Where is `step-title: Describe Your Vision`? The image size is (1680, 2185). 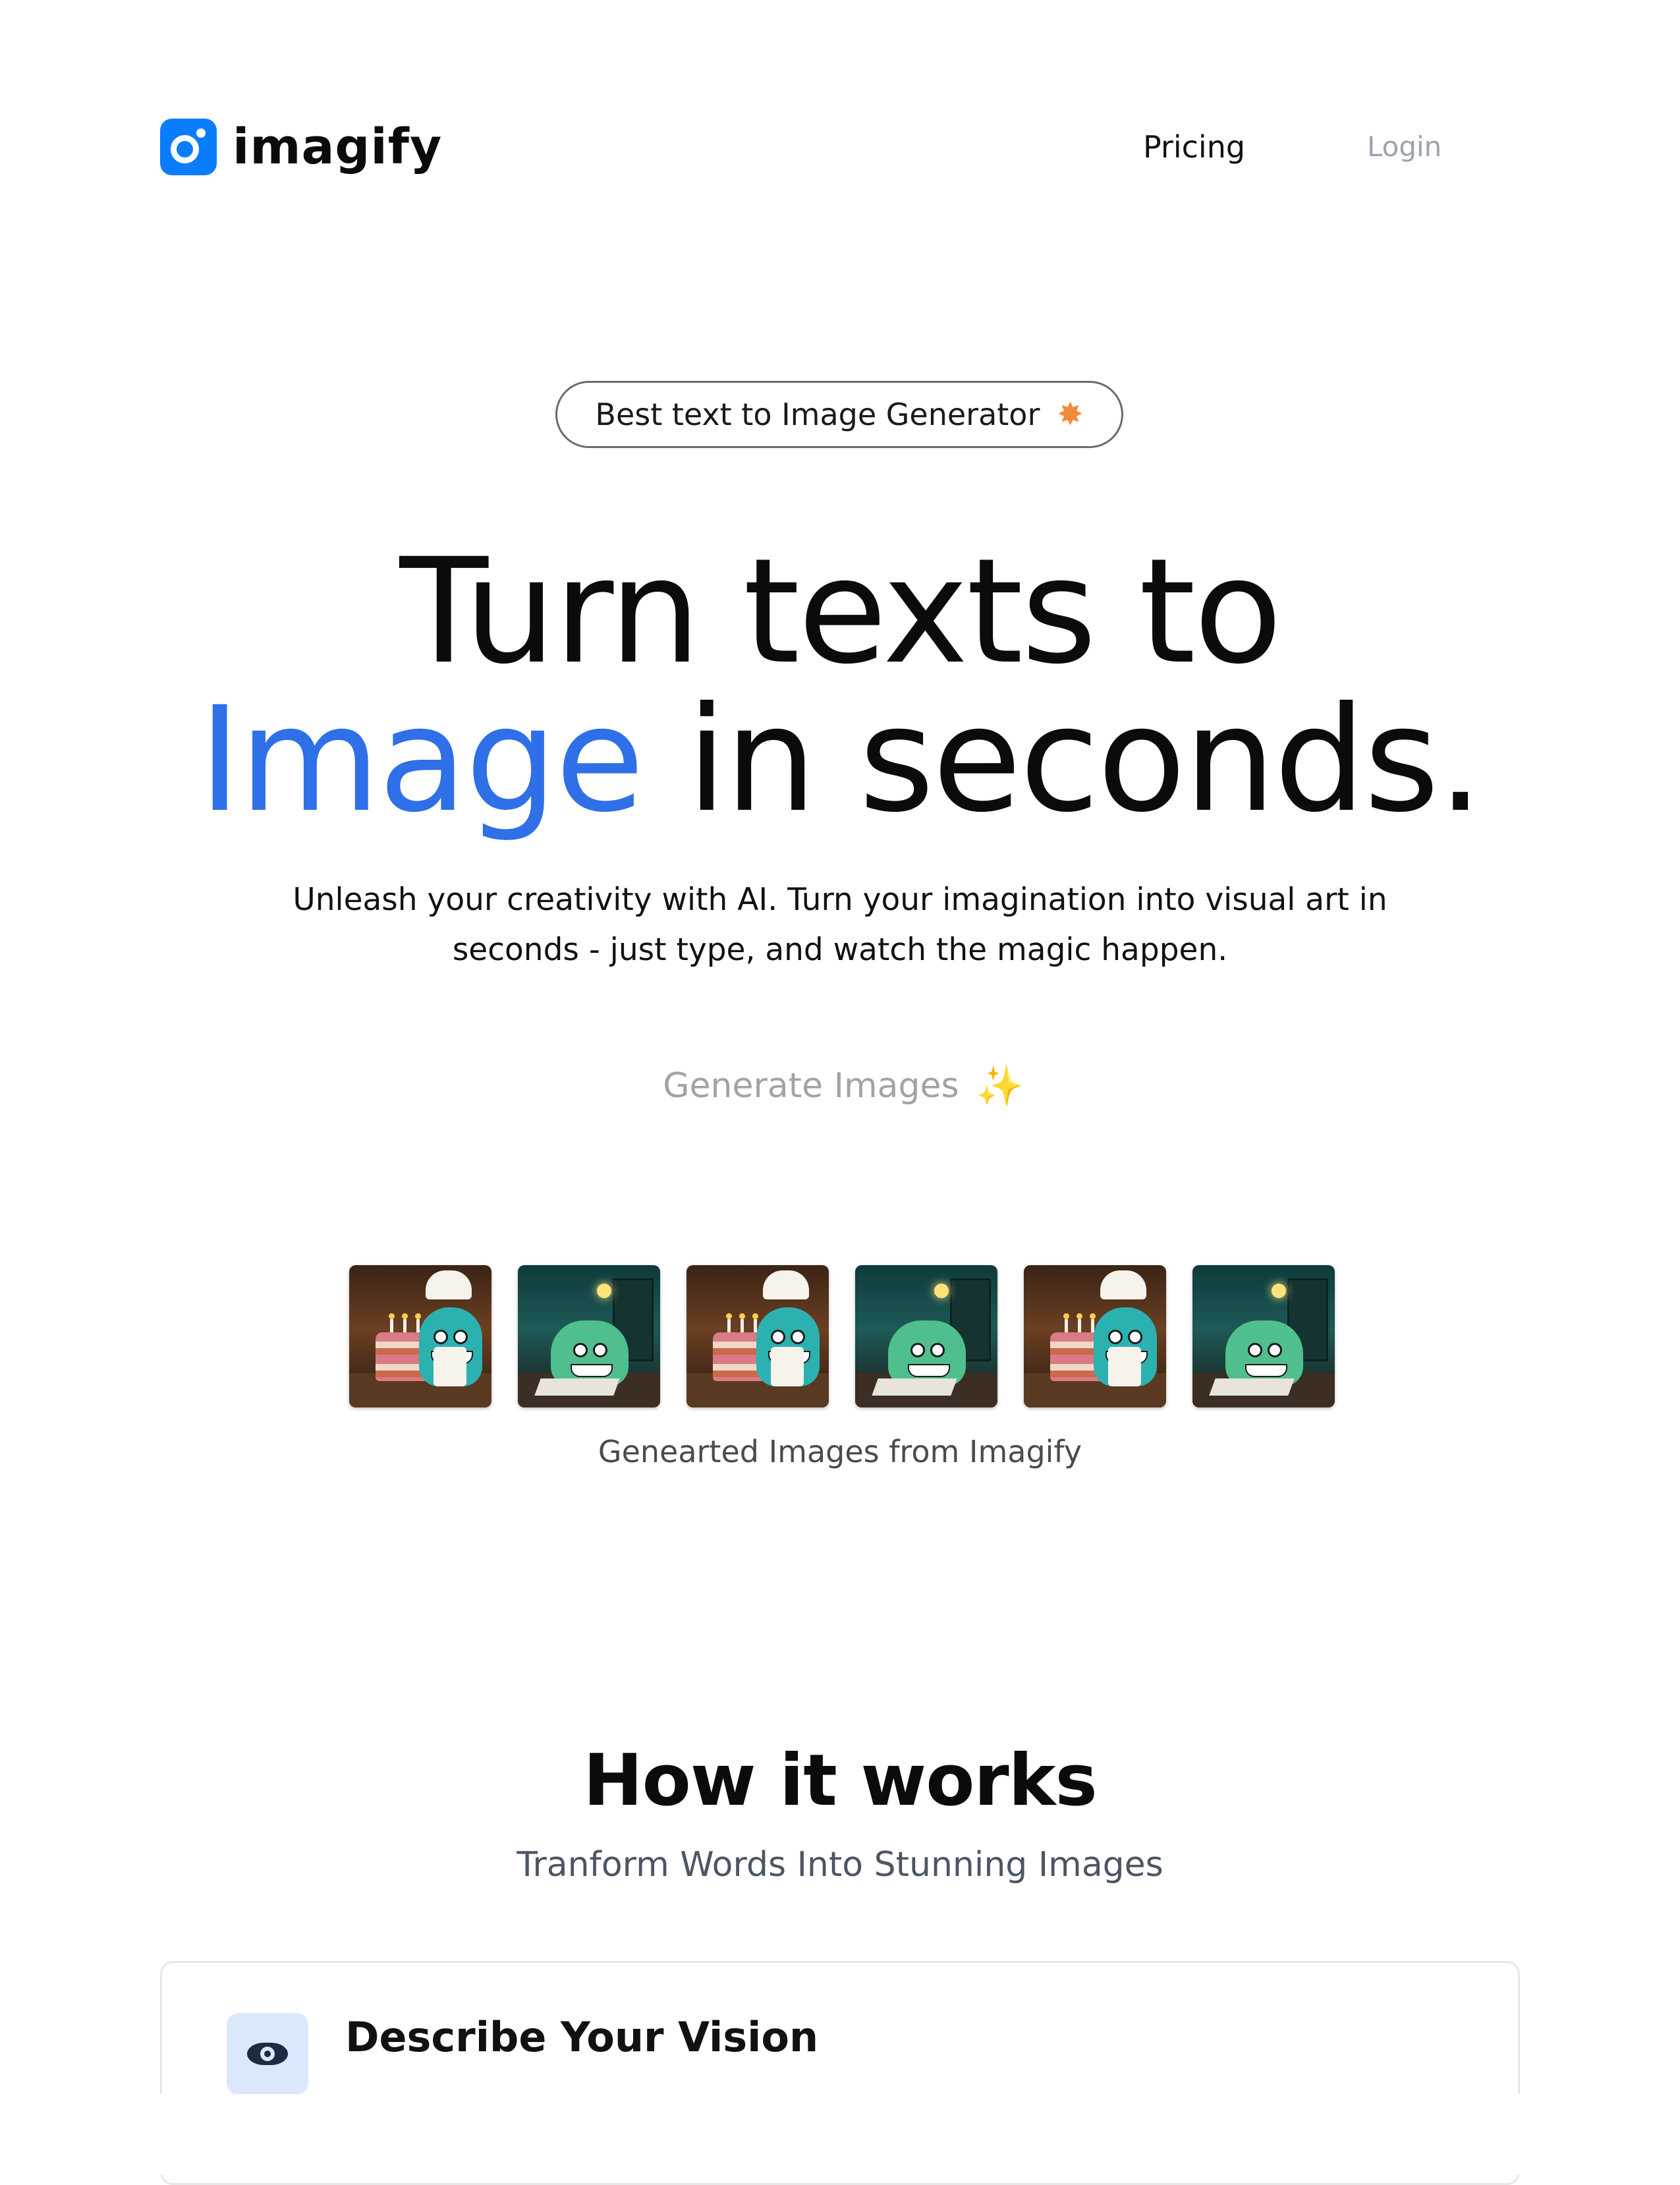
step-title: Describe Your Vision is located at coordinates (582, 2037).